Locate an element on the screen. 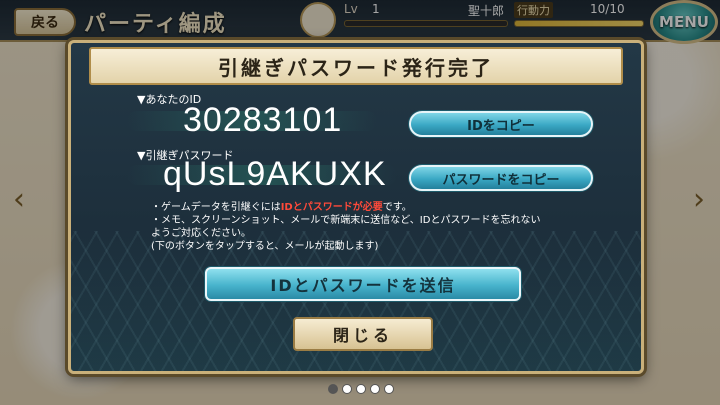 The width and height of the screenshot is (720, 405). note-highlight: IDとパスワードが必要 is located at coordinates (331, 207).